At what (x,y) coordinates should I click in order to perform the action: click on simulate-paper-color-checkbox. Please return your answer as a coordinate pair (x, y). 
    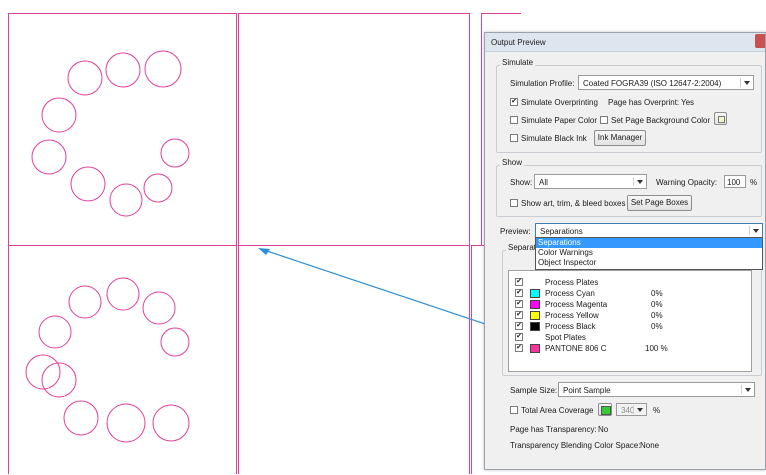
    Looking at the image, I should click on (514, 120).